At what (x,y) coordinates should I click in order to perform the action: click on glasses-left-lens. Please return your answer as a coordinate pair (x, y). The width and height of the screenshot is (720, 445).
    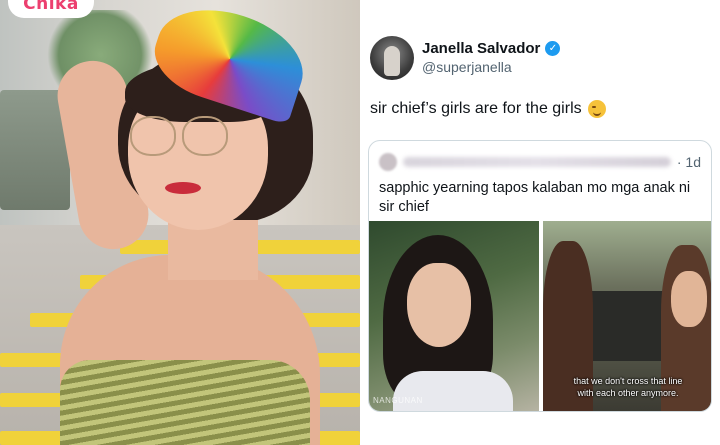
    Looking at the image, I should click on (153, 136).